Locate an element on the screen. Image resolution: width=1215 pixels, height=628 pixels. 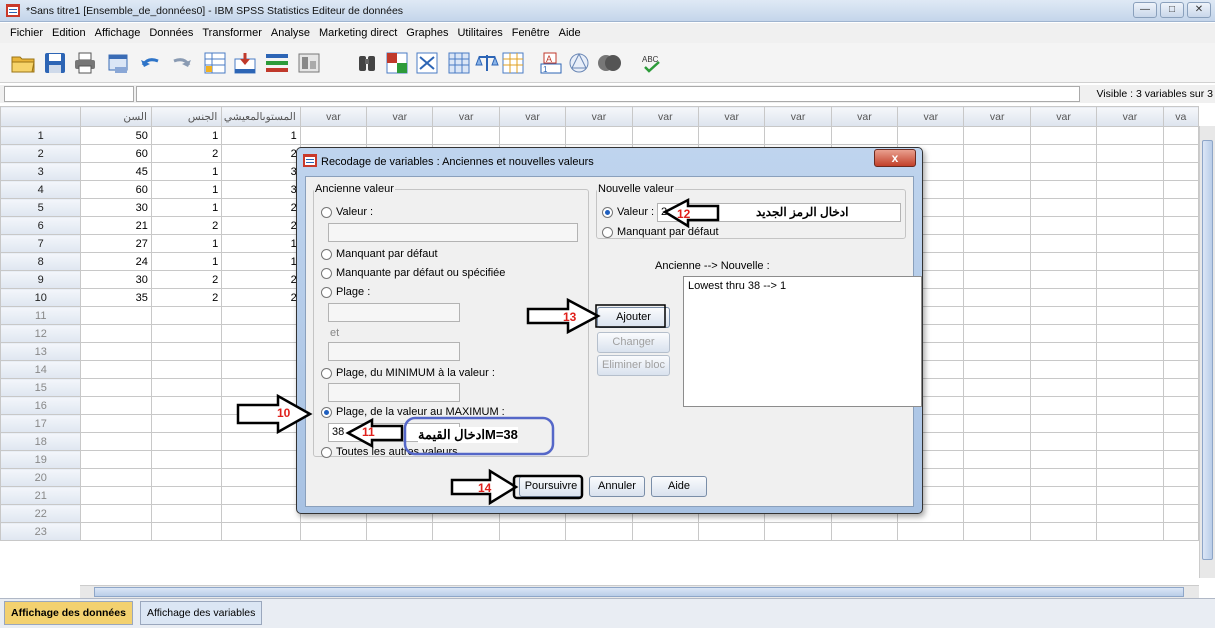
row-number: 7 is located at coordinates (41, 243).